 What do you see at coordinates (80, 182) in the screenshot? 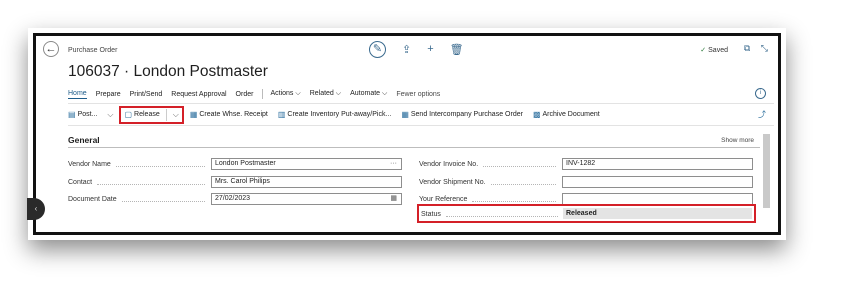
I see `contact-label: Contact` at bounding box center [80, 182].